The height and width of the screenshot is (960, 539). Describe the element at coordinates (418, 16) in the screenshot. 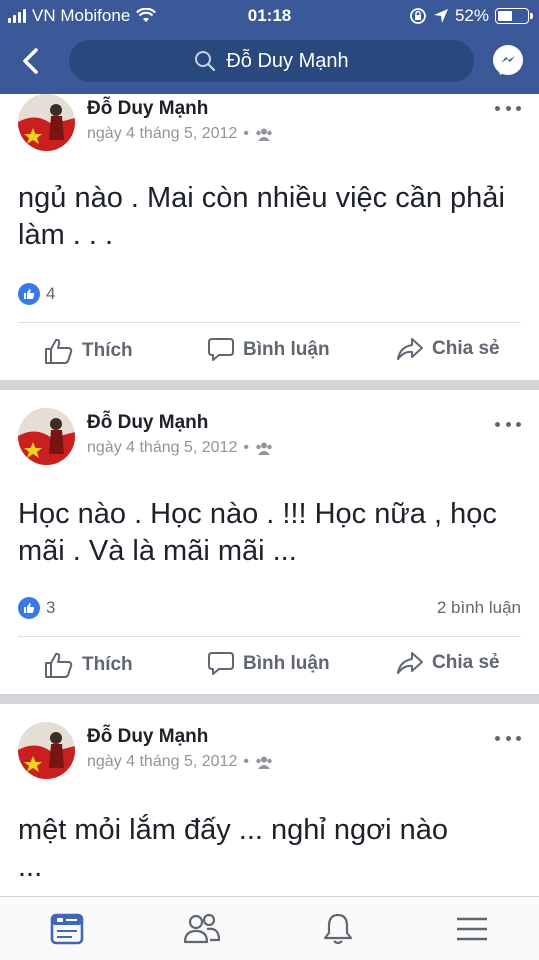

I see `orientation-lock-icon` at that location.